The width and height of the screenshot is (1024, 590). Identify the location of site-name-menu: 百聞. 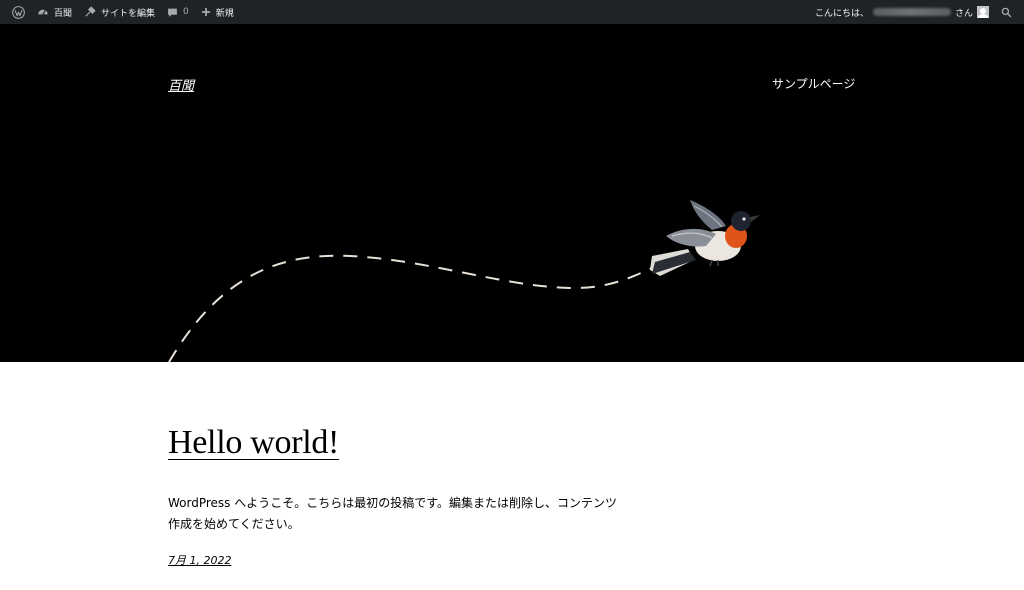
(54, 12).